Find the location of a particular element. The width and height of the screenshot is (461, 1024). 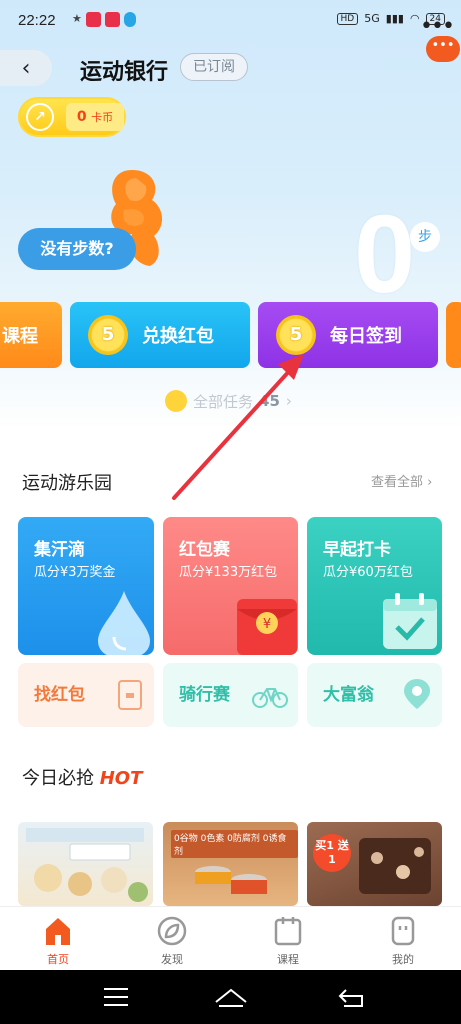

product-card is located at coordinates (85, 864).